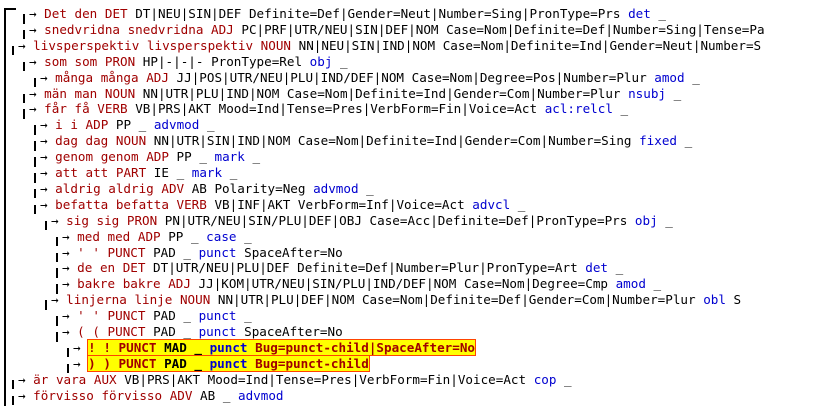  What do you see at coordinates (119, 77) in the screenshot?
I see `token-lemma: många` at bounding box center [119, 77].